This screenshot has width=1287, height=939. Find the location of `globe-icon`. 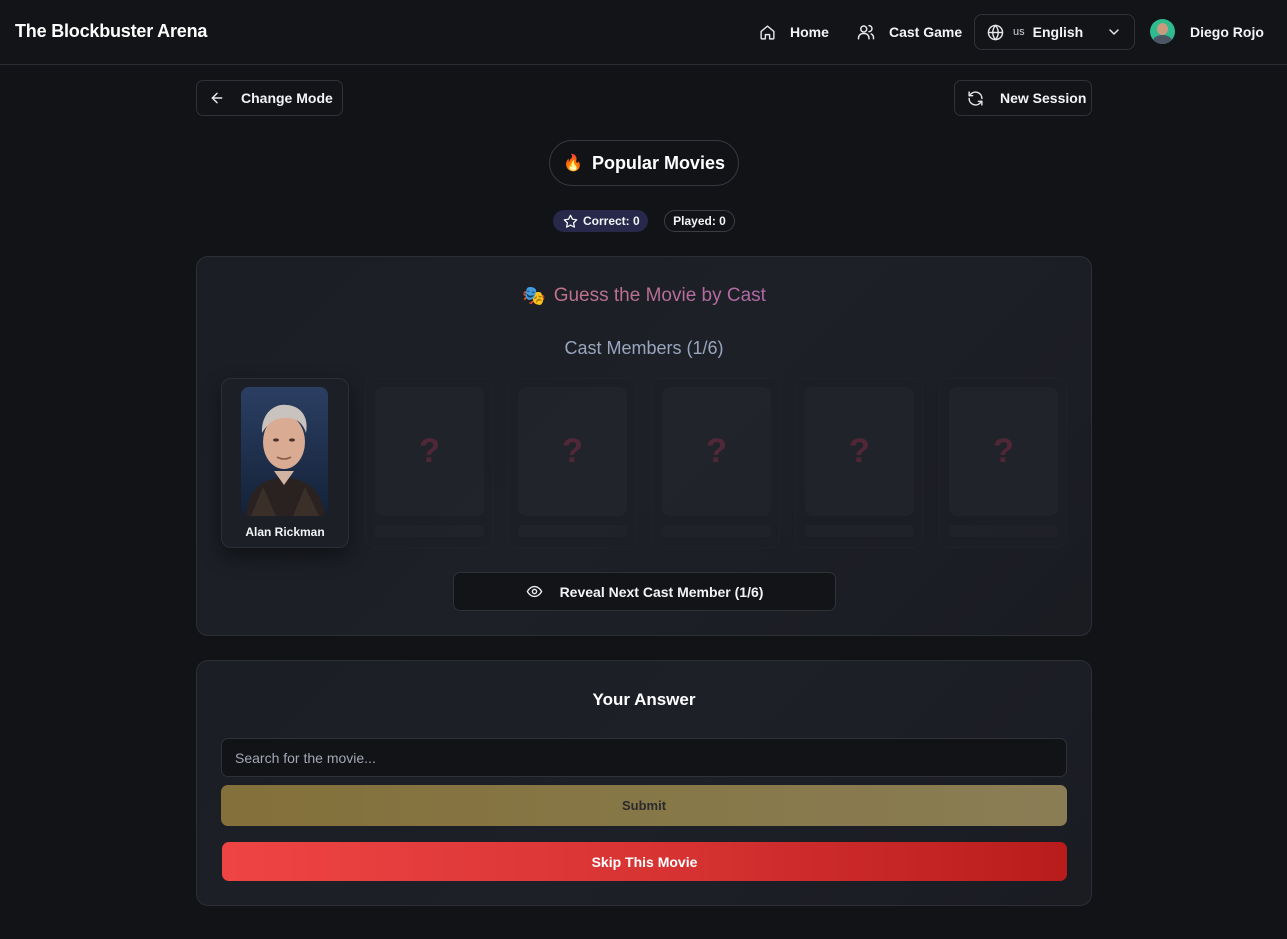

globe-icon is located at coordinates (995, 32).